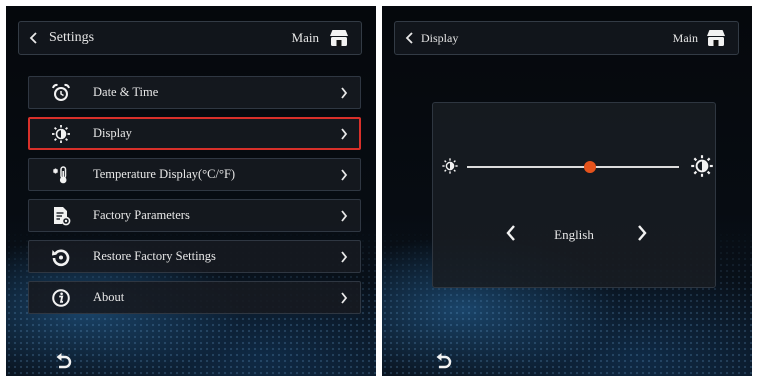 Image resolution: width=757 pixels, height=382 pixels. I want to click on language-value: English, so click(574, 234).